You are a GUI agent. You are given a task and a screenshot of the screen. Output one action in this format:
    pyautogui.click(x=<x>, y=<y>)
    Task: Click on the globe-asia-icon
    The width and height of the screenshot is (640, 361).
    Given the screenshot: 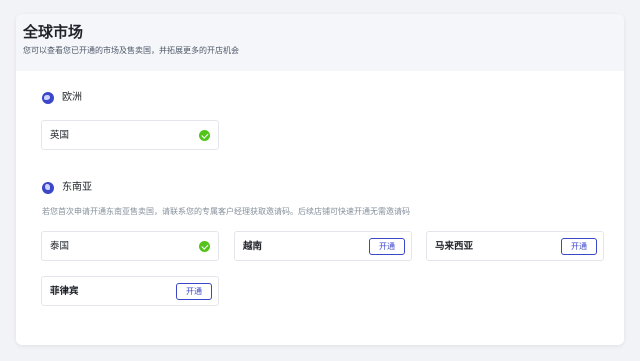 What is the action you would take?
    pyautogui.click(x=48, y=188)
    